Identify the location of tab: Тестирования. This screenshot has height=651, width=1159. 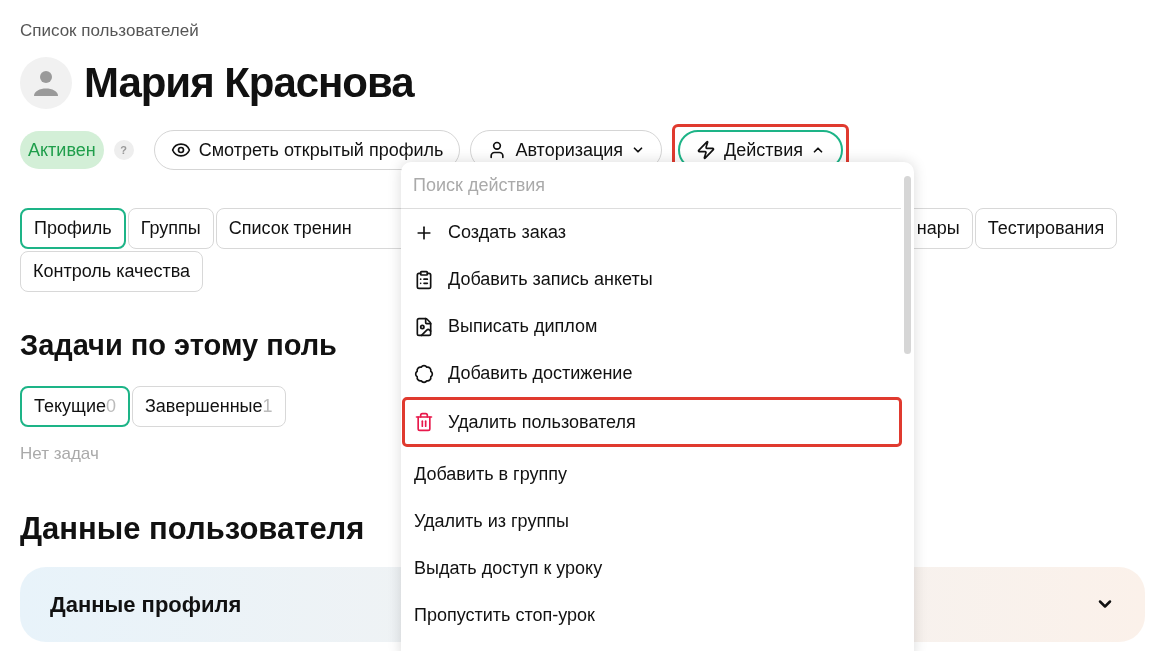
(1046, 228).